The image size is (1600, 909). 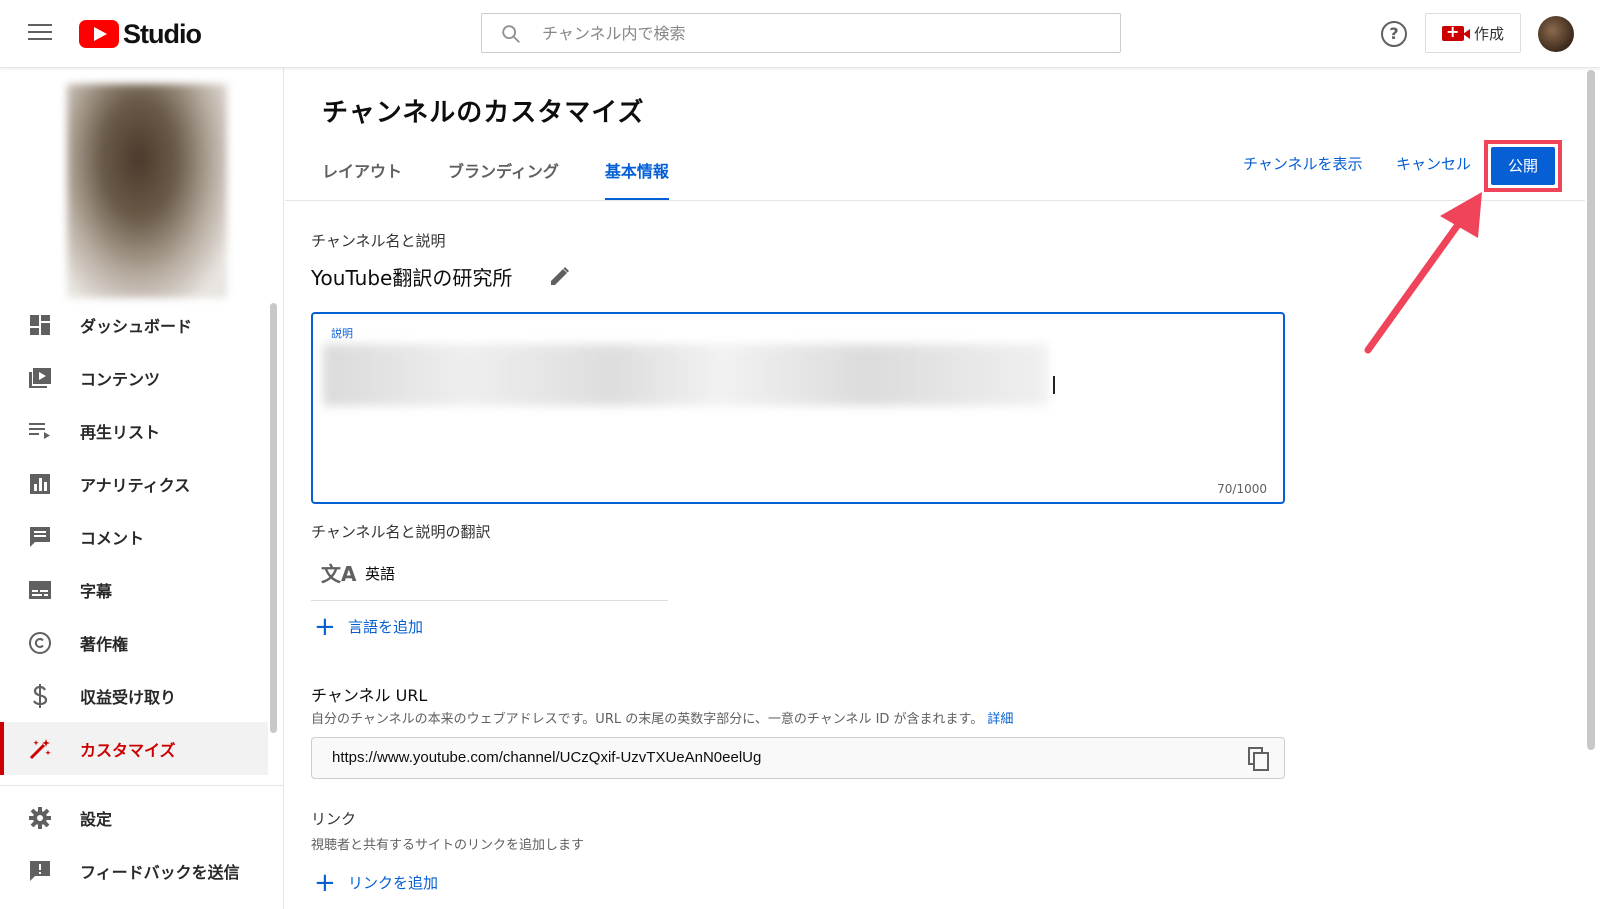 What do you see at coordinates (393, 883) in the screenshot?
I see `add-link-label: リンクを追加` at bounding box center [393, 883].